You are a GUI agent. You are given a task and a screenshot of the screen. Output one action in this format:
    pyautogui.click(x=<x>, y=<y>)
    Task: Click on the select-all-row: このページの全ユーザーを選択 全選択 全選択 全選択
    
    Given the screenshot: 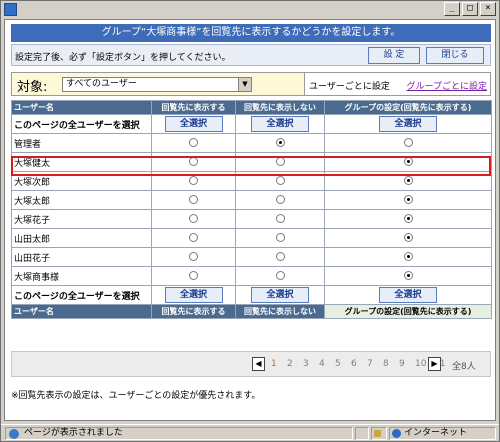 What is the action you would take?
    pyautogui.click(x=251, y=295)
    